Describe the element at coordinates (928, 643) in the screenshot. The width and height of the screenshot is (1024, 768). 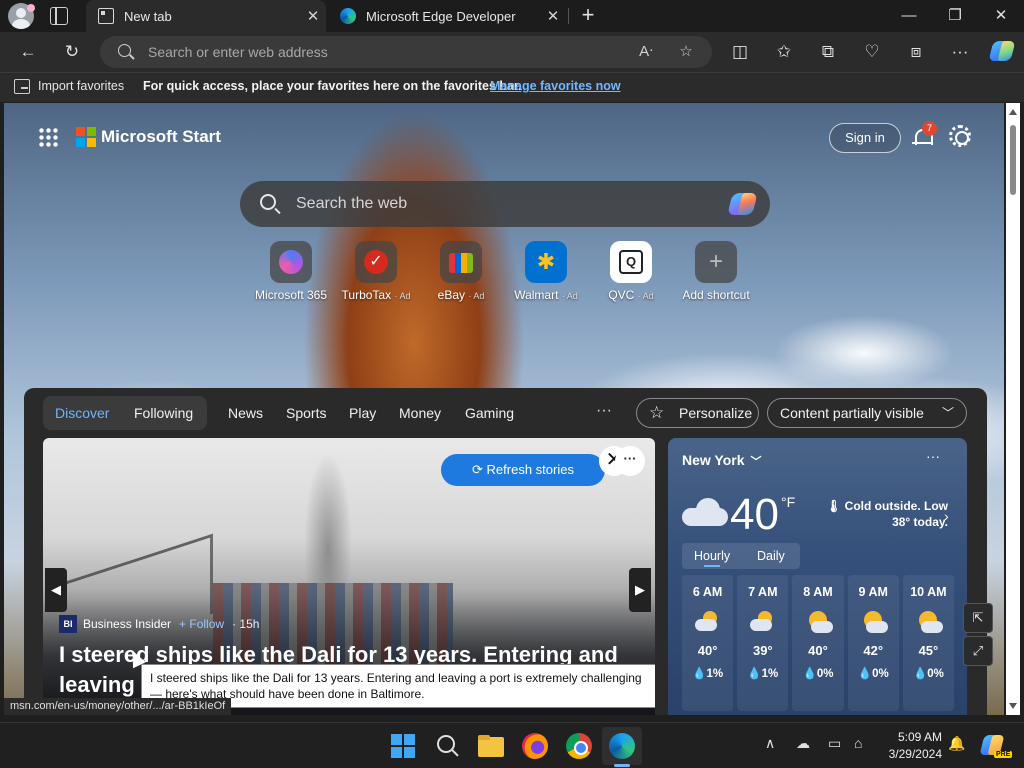
I see `hour-forecast: 10 AM 45° 💧0%` at that location.